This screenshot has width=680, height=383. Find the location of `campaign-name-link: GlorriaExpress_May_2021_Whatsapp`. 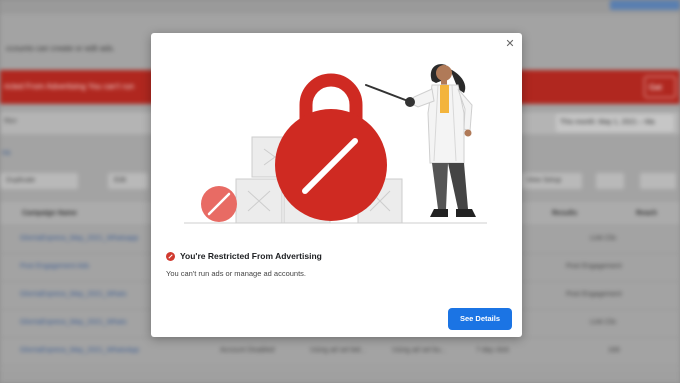

campaign-name-link: GlorriaExpress_May_2021_Whatsapp is located at coordinates (79, 238).